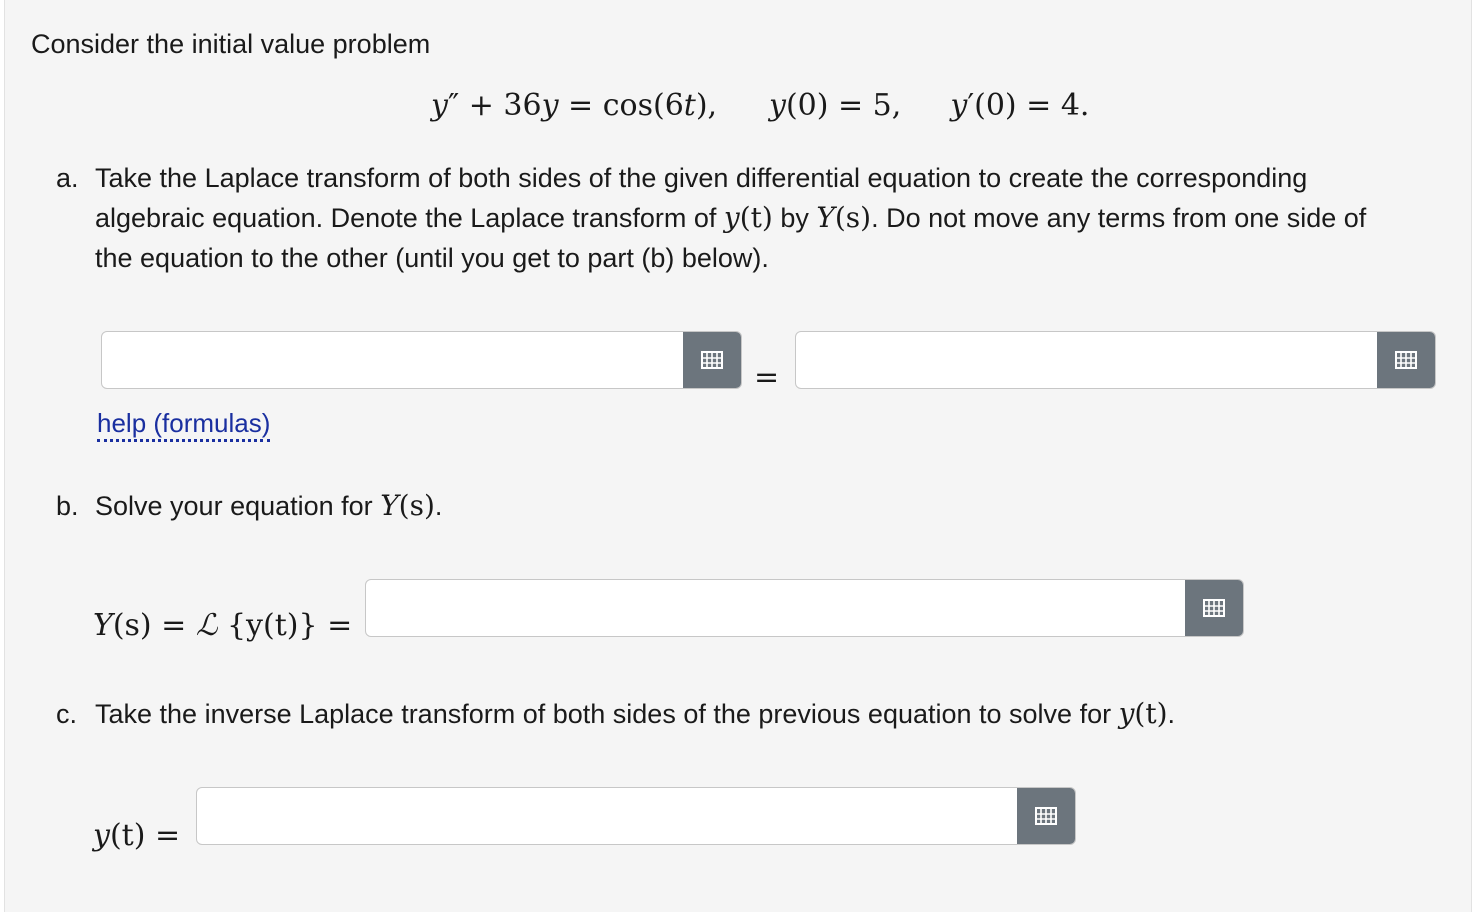 Image resolution: width=1474 pixels, height=912 pixels. What do you see at coordinates (231, 44) in the screenshot?
I see `intro-text: Consider the initial value problem` at bounding box center [231, 44].